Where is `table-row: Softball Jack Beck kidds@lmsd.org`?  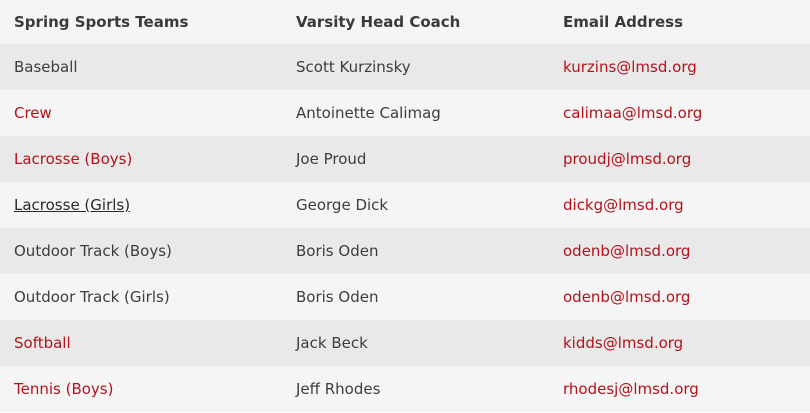
table-row: Softball Jack Beck kidds@lmsd.org is located at coordinates (405, 343).